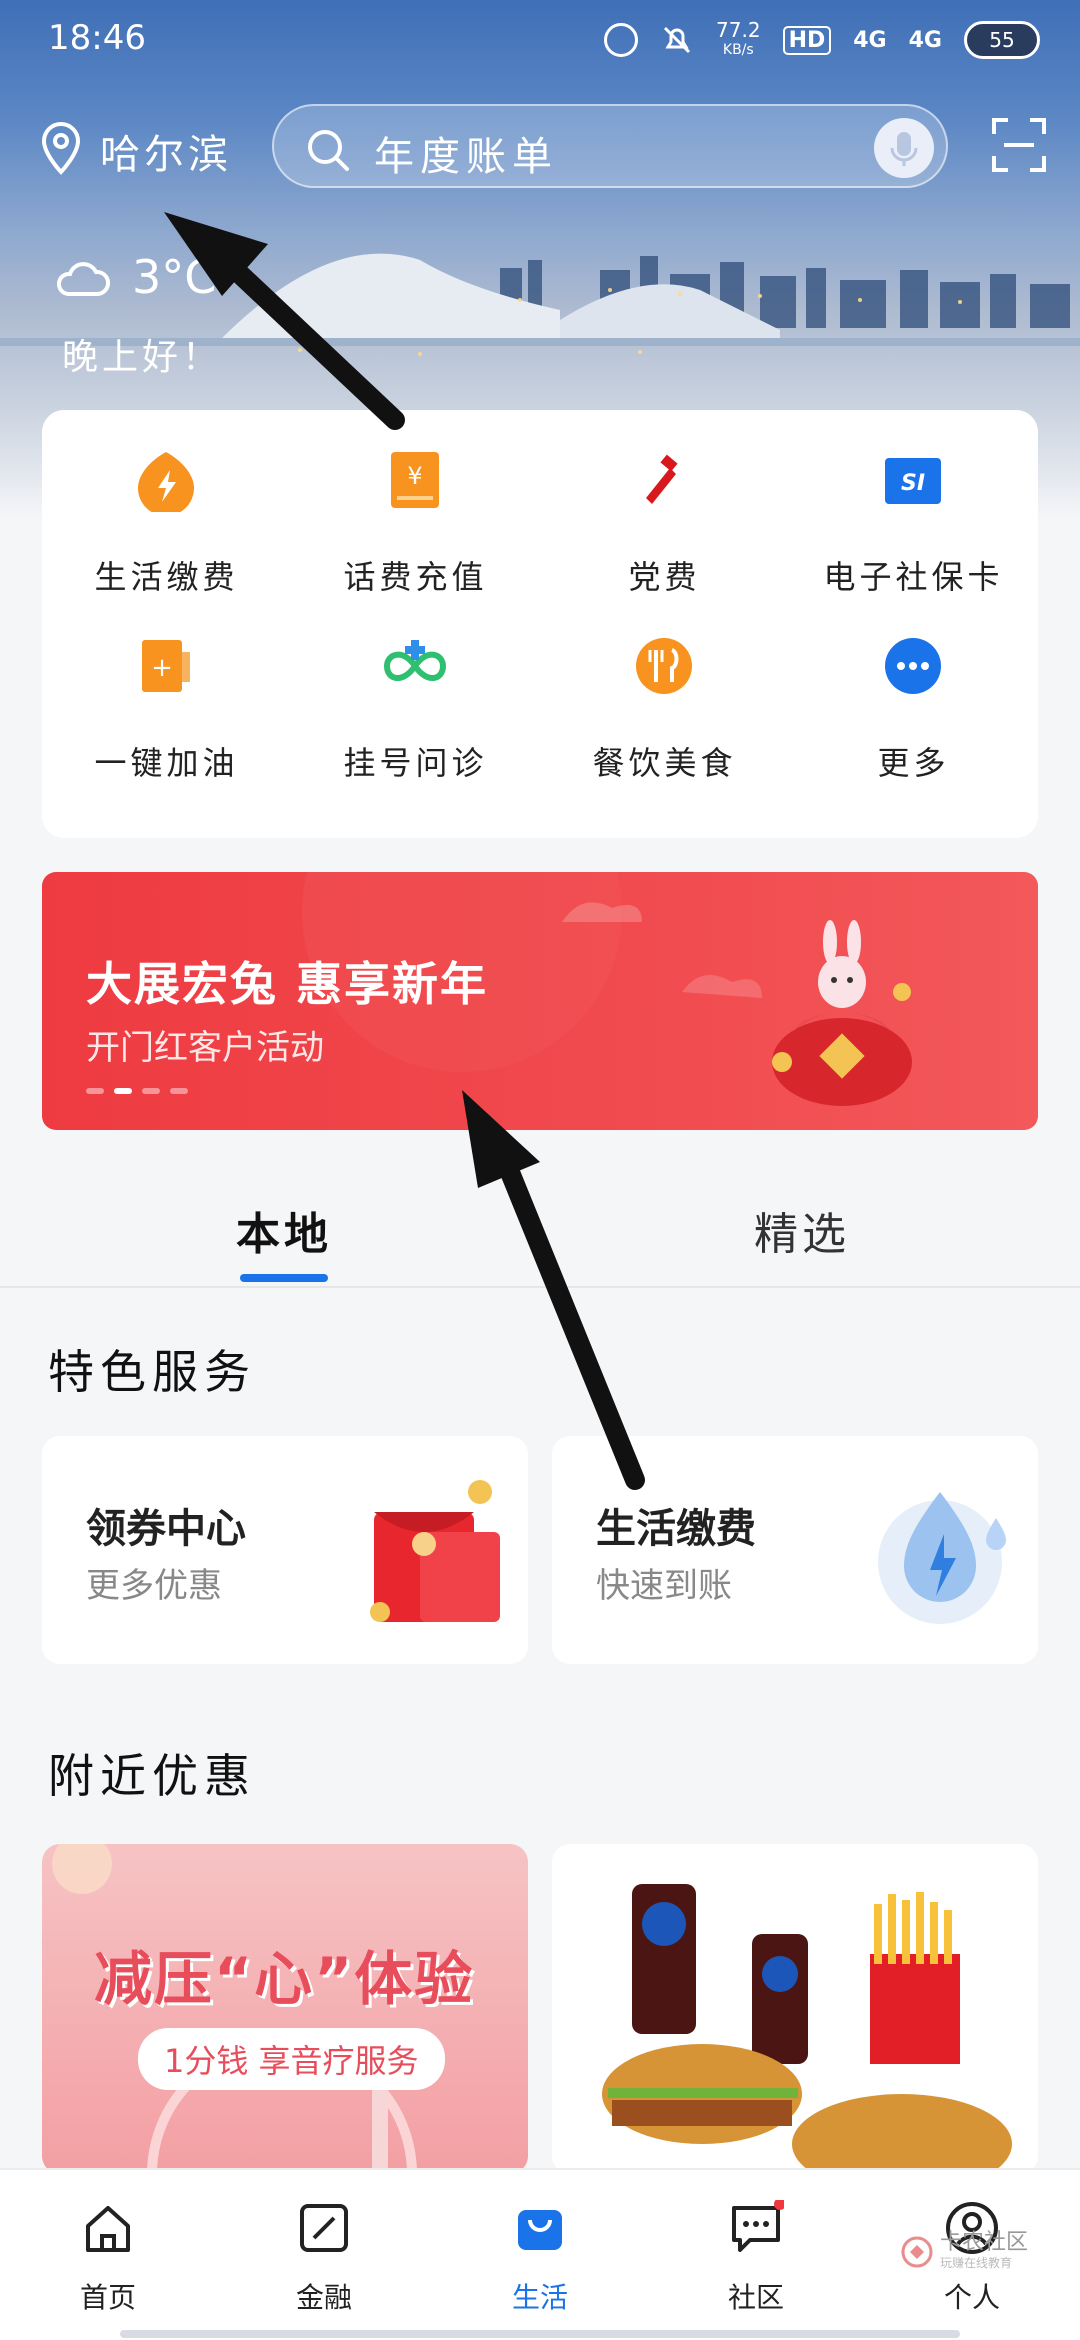 The image size is (1080, 2340). I want to click on nearby-offers-title: 附近优惠, so click(152, 1776).